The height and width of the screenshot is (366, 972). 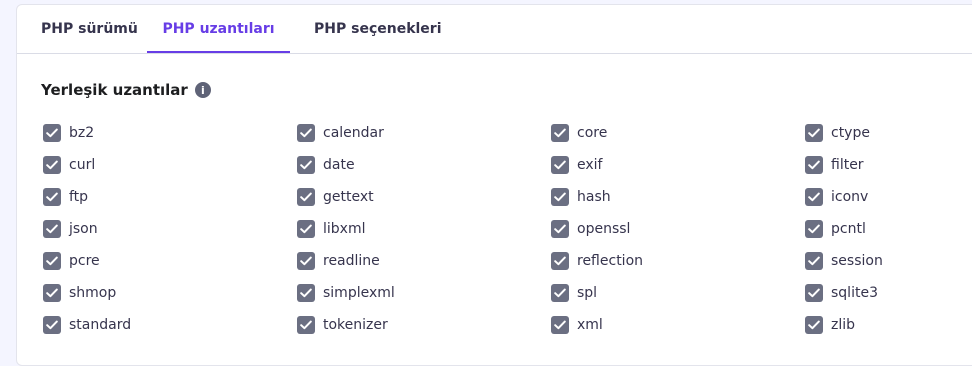 I want to click on extension-label: json, so click(x=83, y=229).